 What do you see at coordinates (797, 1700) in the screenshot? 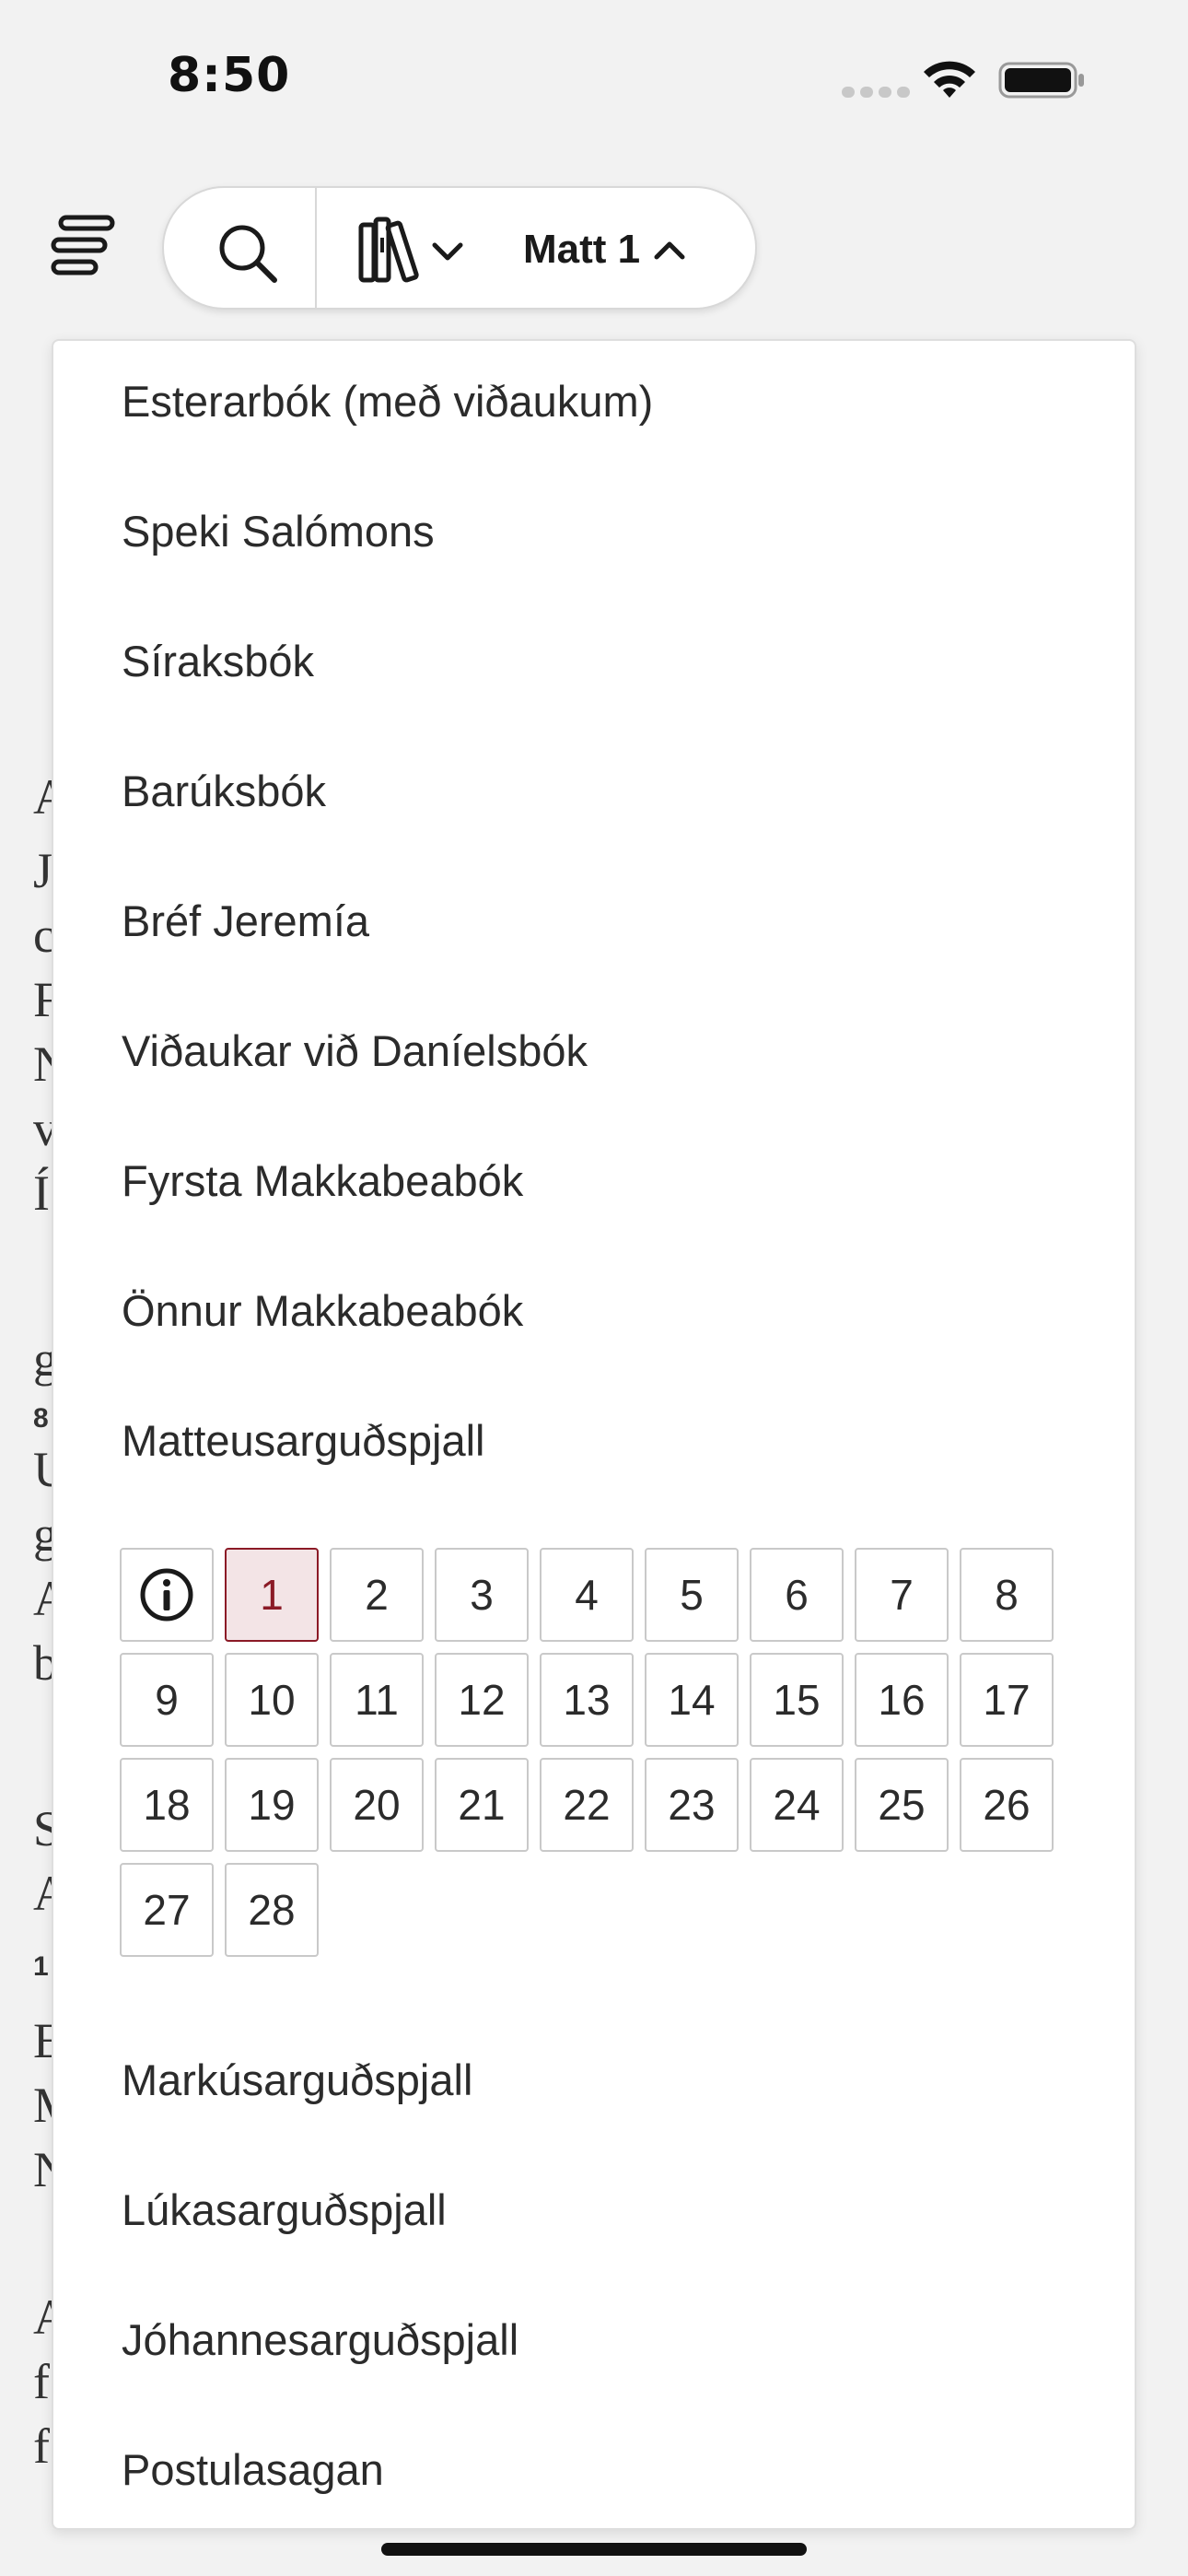
I see `chapter-button: 15` at bounding box center [797, 1700].